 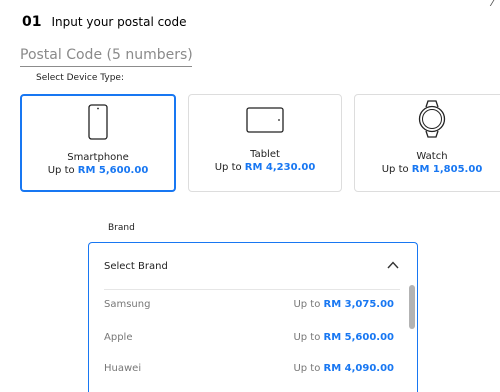 What do you see at coordinates (343, 368) in the screenshot?
I see `brand-option-price: Up to RM 4,090.00` at bounding box center [343, 368].